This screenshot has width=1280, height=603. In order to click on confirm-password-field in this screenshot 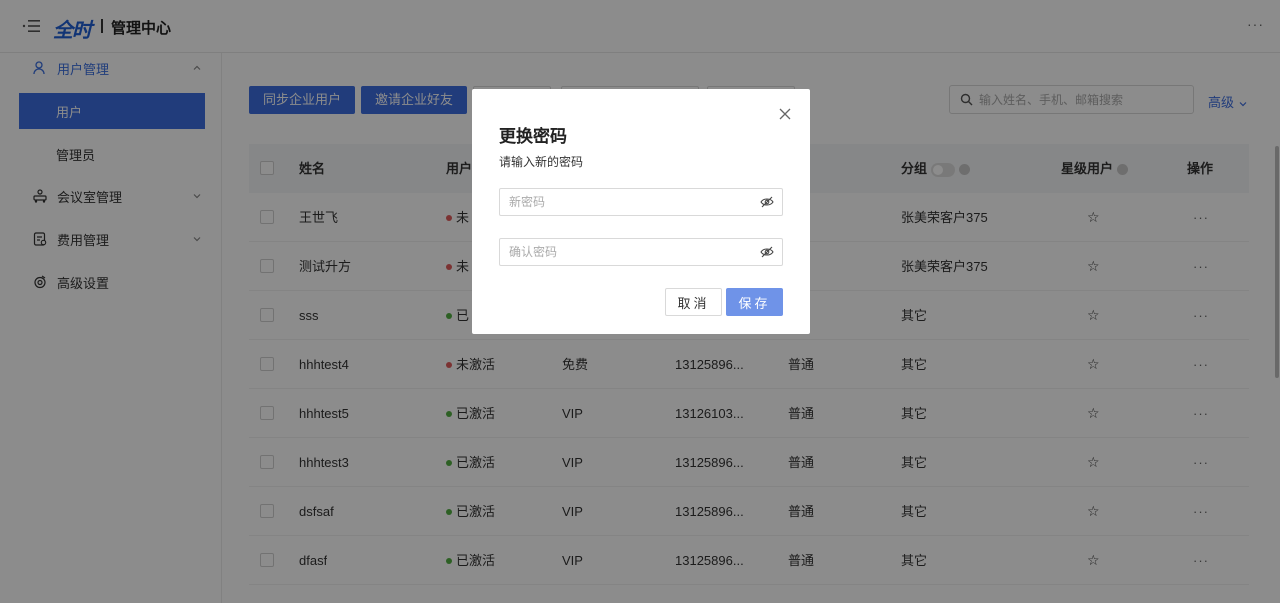, I will do `click(641, 252)`.